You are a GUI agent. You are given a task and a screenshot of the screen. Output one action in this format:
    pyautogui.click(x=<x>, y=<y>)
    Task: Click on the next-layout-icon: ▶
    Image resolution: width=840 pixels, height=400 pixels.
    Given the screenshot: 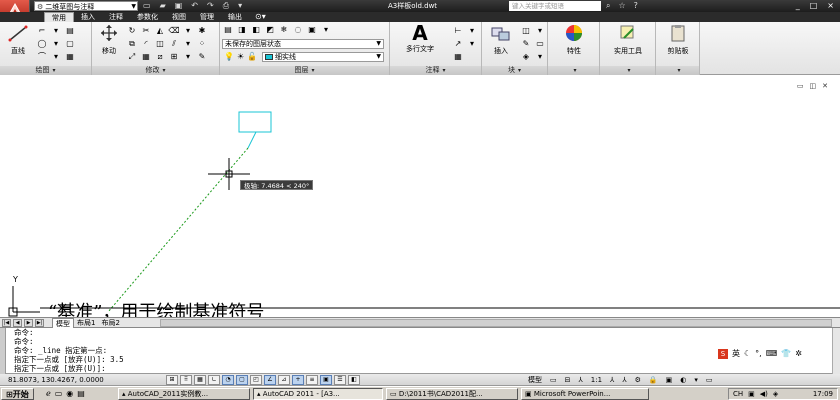 What is the action you would take?
    pyautogui.click(x=28, y=323)
    